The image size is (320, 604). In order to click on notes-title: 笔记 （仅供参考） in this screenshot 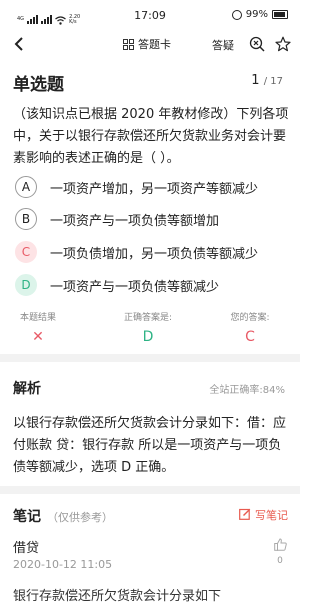, I will do `click(63, 516)`.